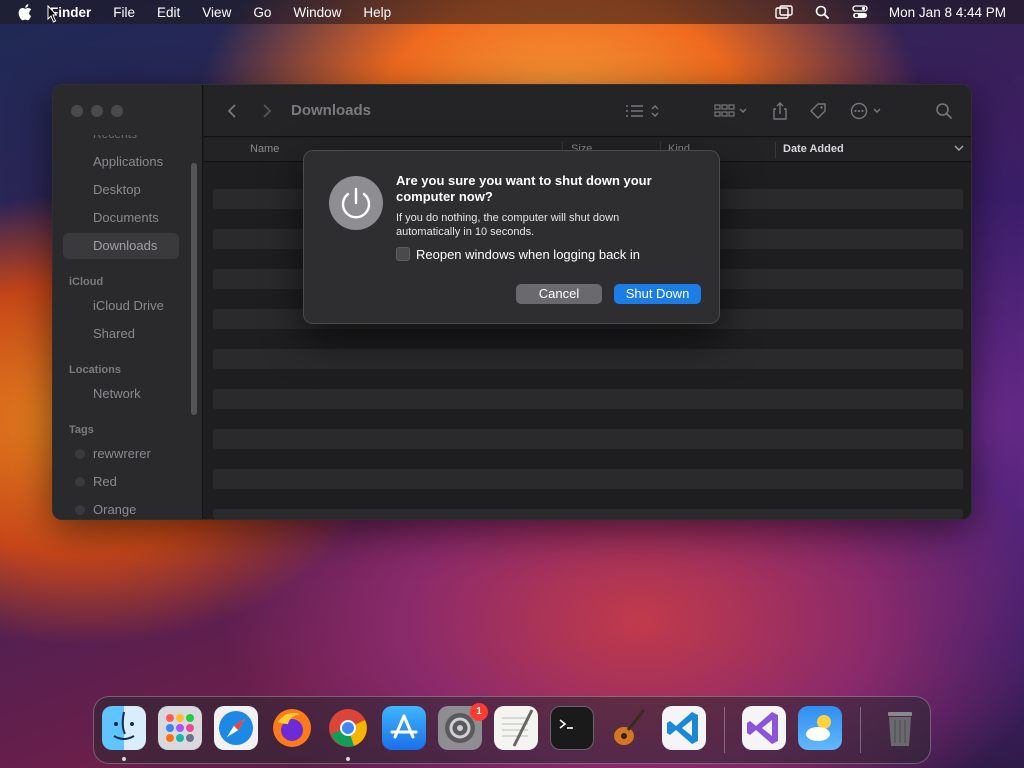 The image size is (1024, 768). What do you see at coordinates (822, 12) in the screenshot?
I see `spotlight-search-icon` at bounding box center [822, 12].